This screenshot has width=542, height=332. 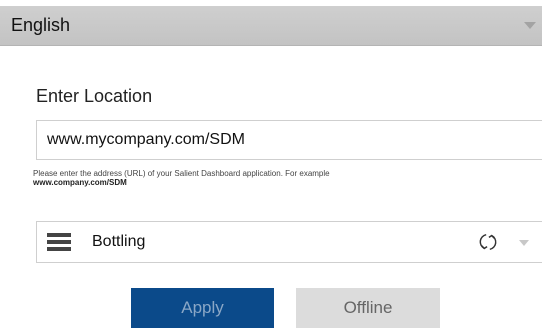 What do you see at coordinates (368, 308) in the screenshot?
I see `offline-button: Offline` at bounding box center [368, 308].